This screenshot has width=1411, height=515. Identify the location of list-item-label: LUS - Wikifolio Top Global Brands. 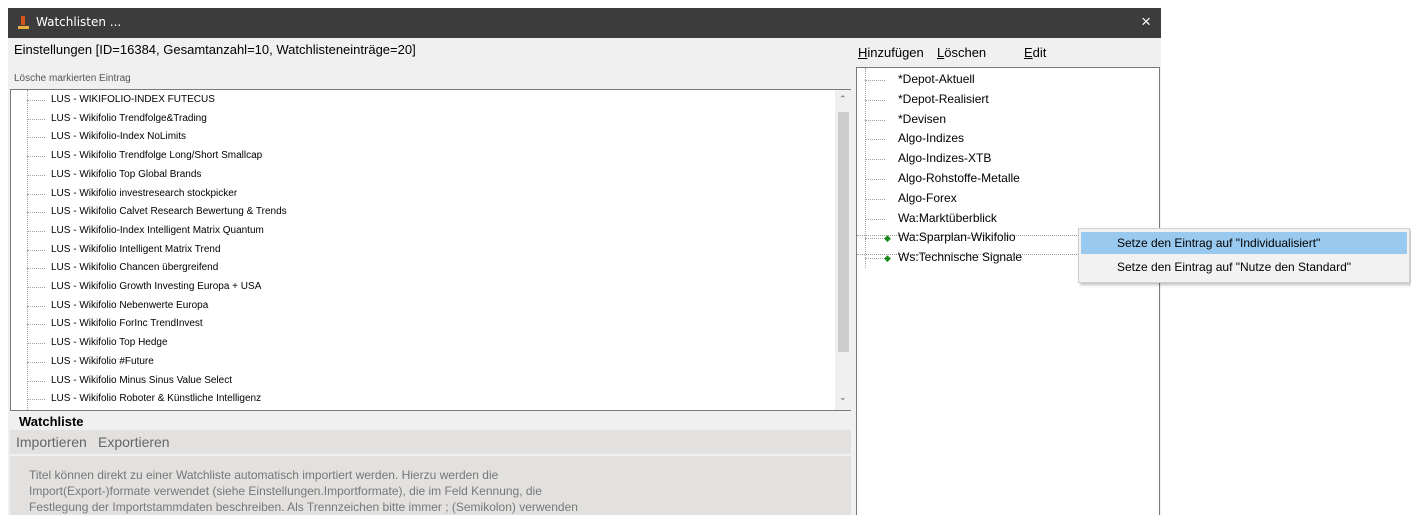
(126, 174).